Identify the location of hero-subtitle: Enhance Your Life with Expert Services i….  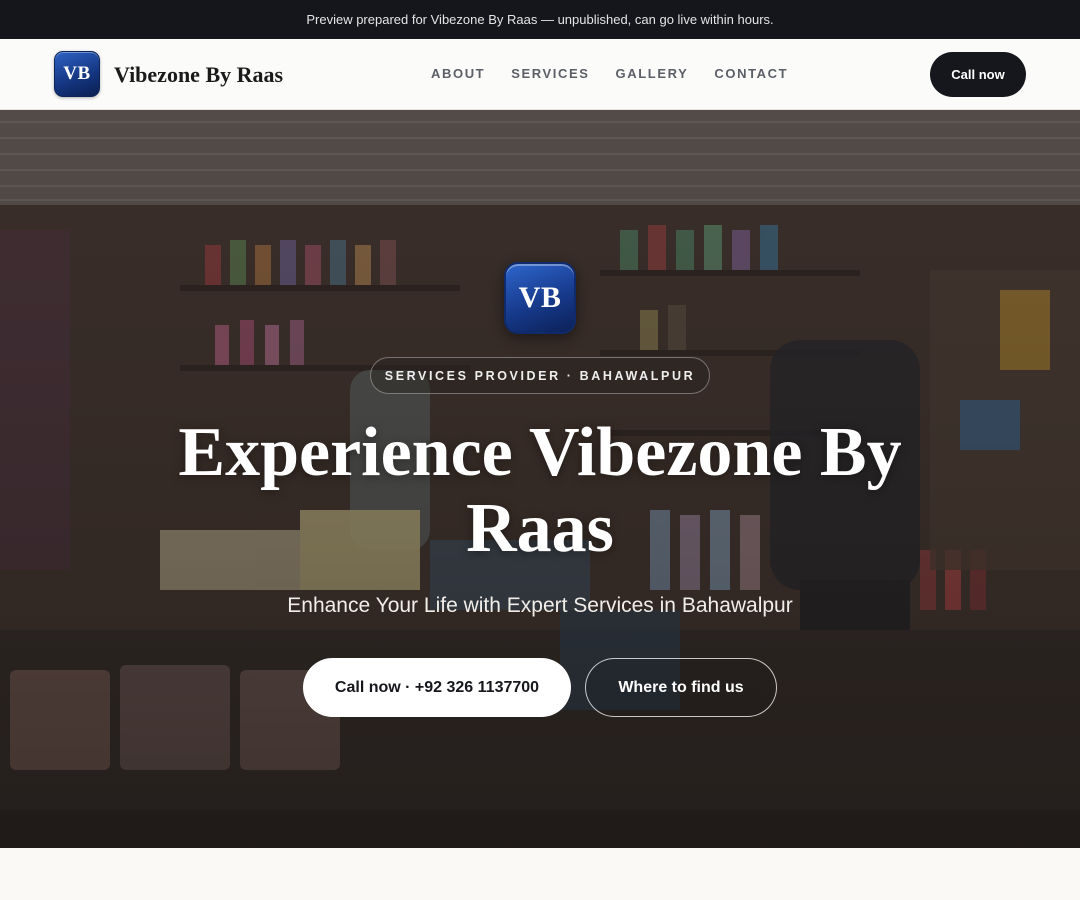
(540, 605).